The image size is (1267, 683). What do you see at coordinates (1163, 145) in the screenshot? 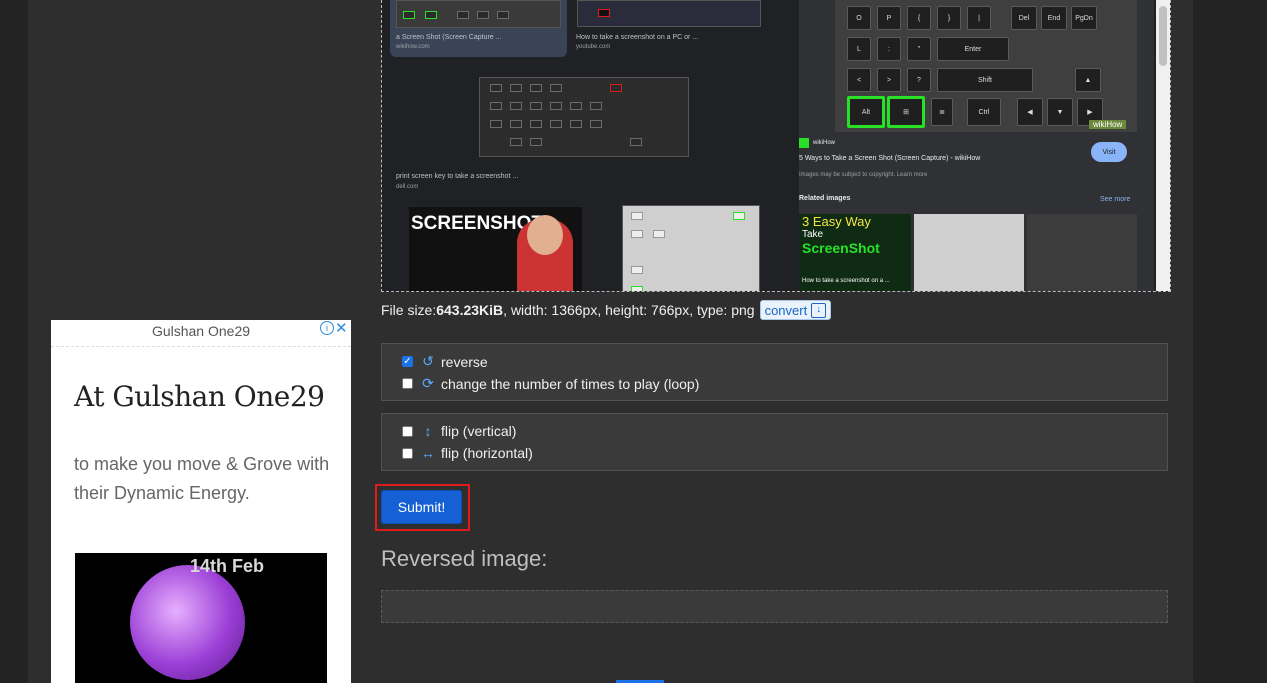
I see `preview-scrollbar` at bounding box center [1163, 145].